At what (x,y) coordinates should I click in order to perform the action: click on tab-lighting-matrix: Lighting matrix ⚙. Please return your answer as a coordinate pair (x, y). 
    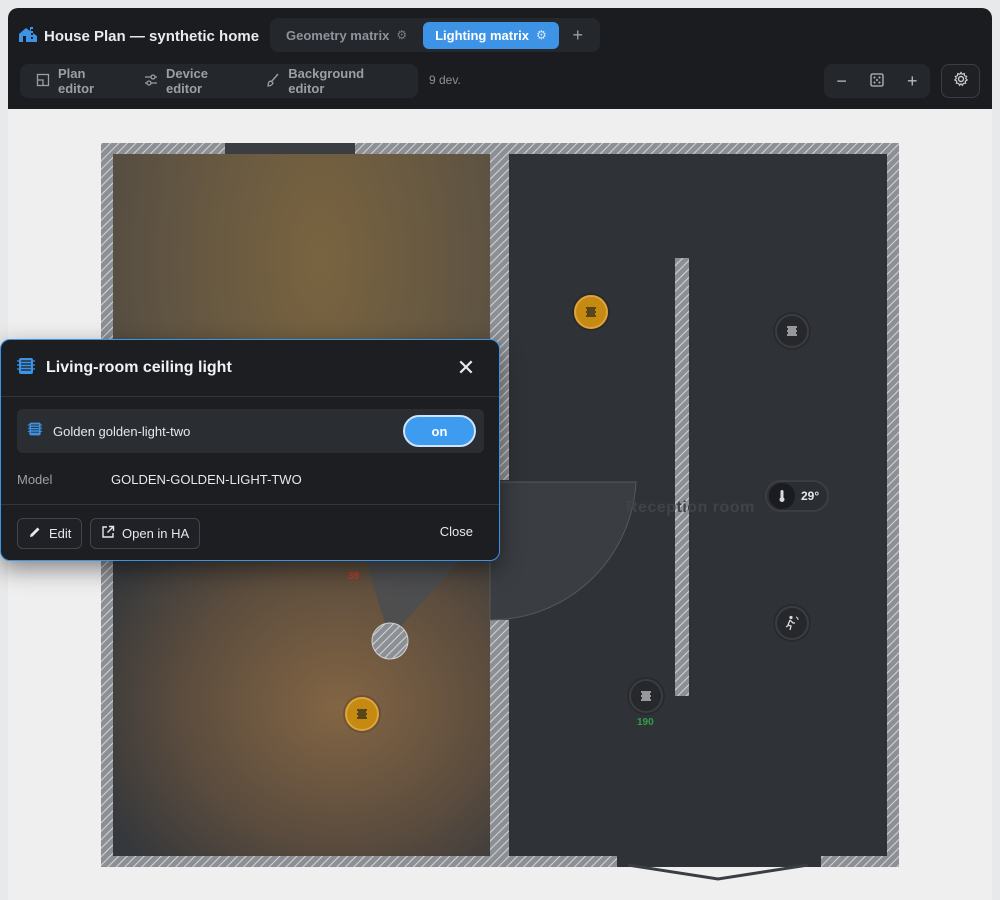
    Looking at the image, I should click on (491, 35).